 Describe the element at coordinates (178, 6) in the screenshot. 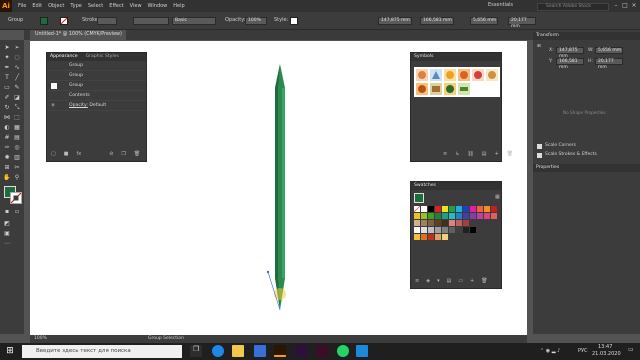

I see `menu-help: Help` at that location.